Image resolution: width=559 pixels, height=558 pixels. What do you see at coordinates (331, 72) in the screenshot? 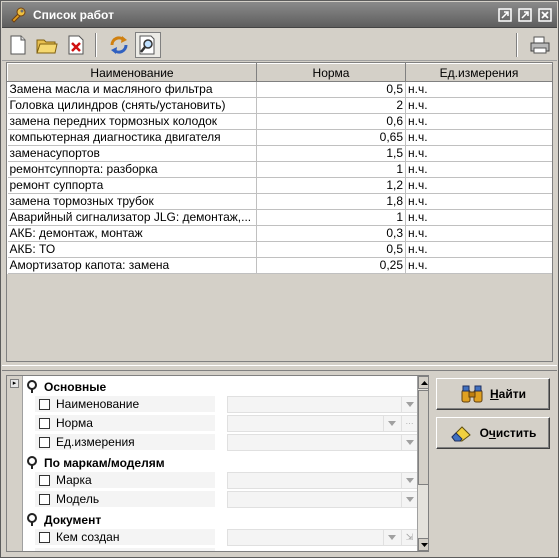
I see `column-header-norm: Норма` at bounding box center [331, 72].